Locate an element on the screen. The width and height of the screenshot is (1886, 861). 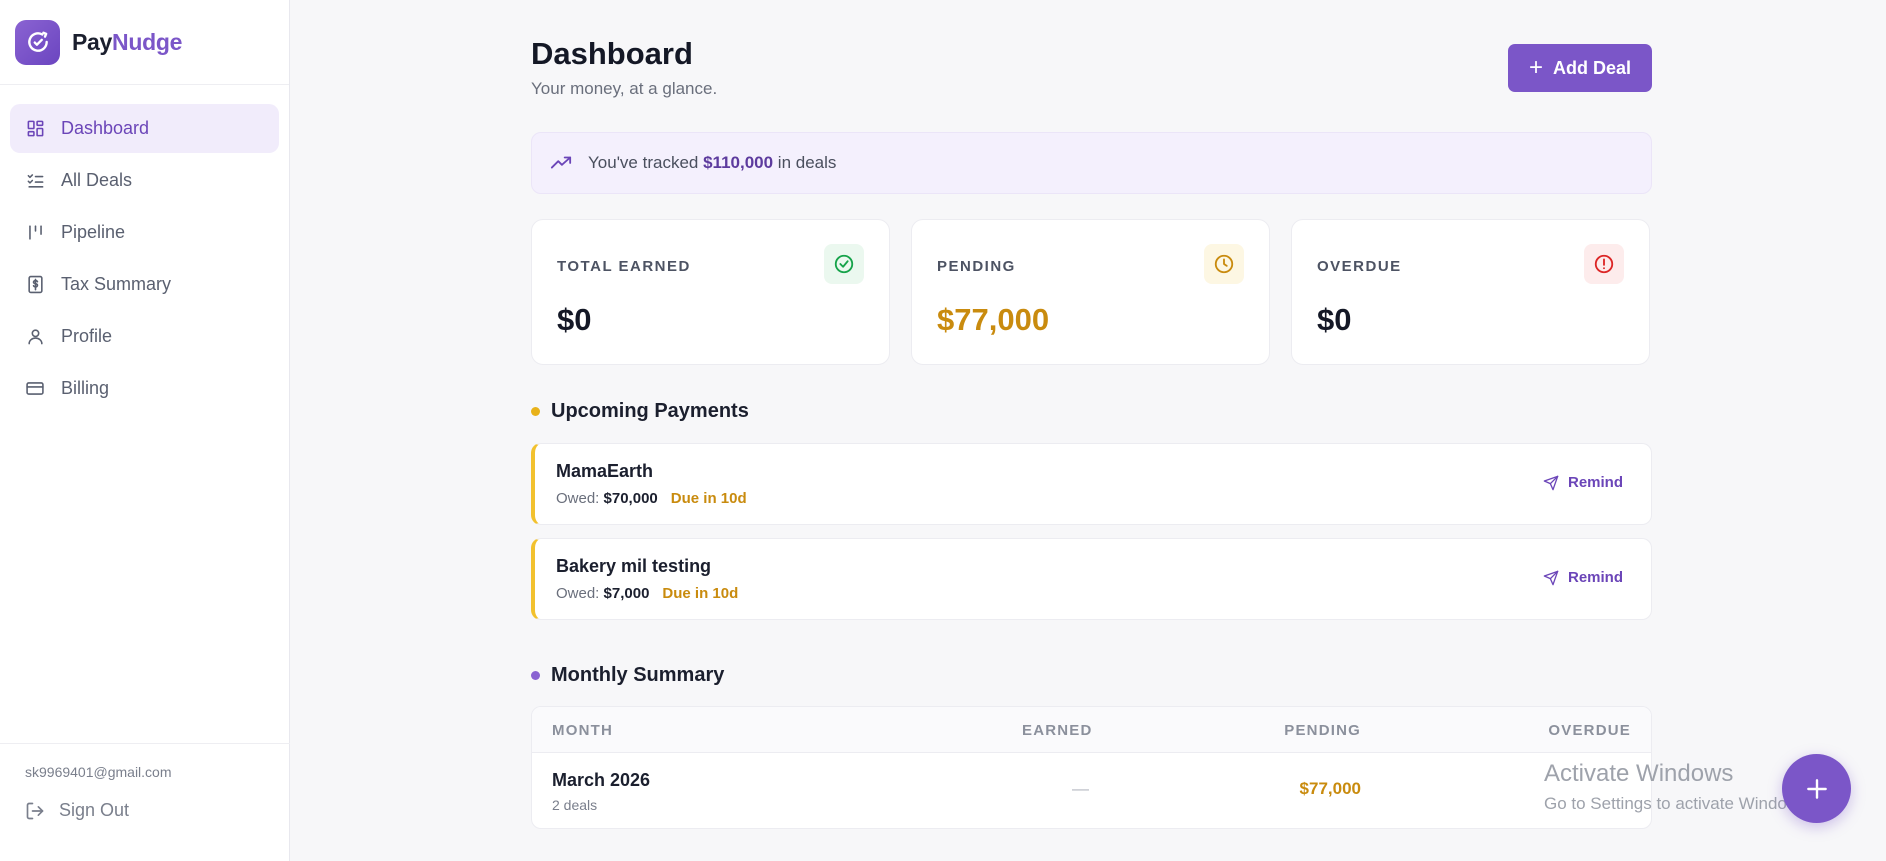
floating-add-button is located at coordinates (1816, 788).